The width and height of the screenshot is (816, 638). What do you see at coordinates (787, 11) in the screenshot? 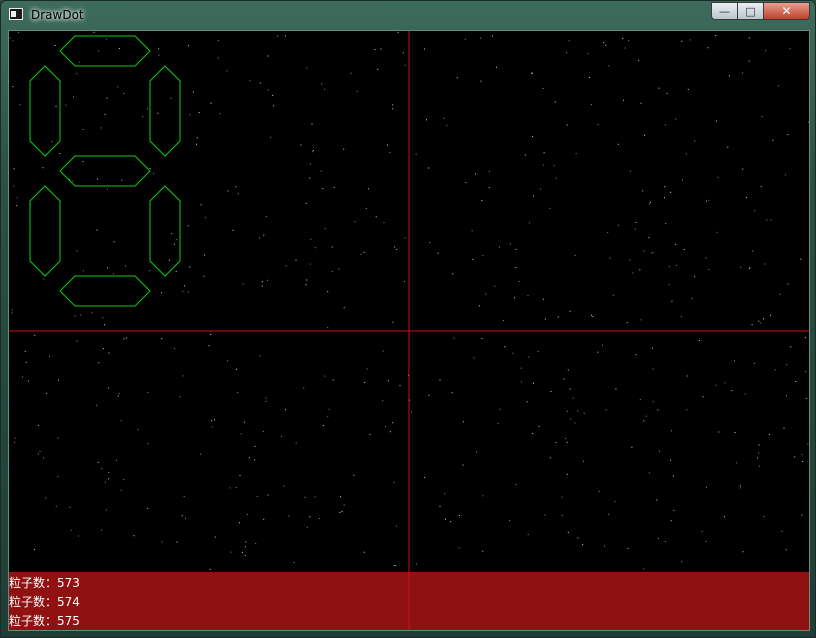
I see `close-button: ✕` at bounding box center [787, 11].